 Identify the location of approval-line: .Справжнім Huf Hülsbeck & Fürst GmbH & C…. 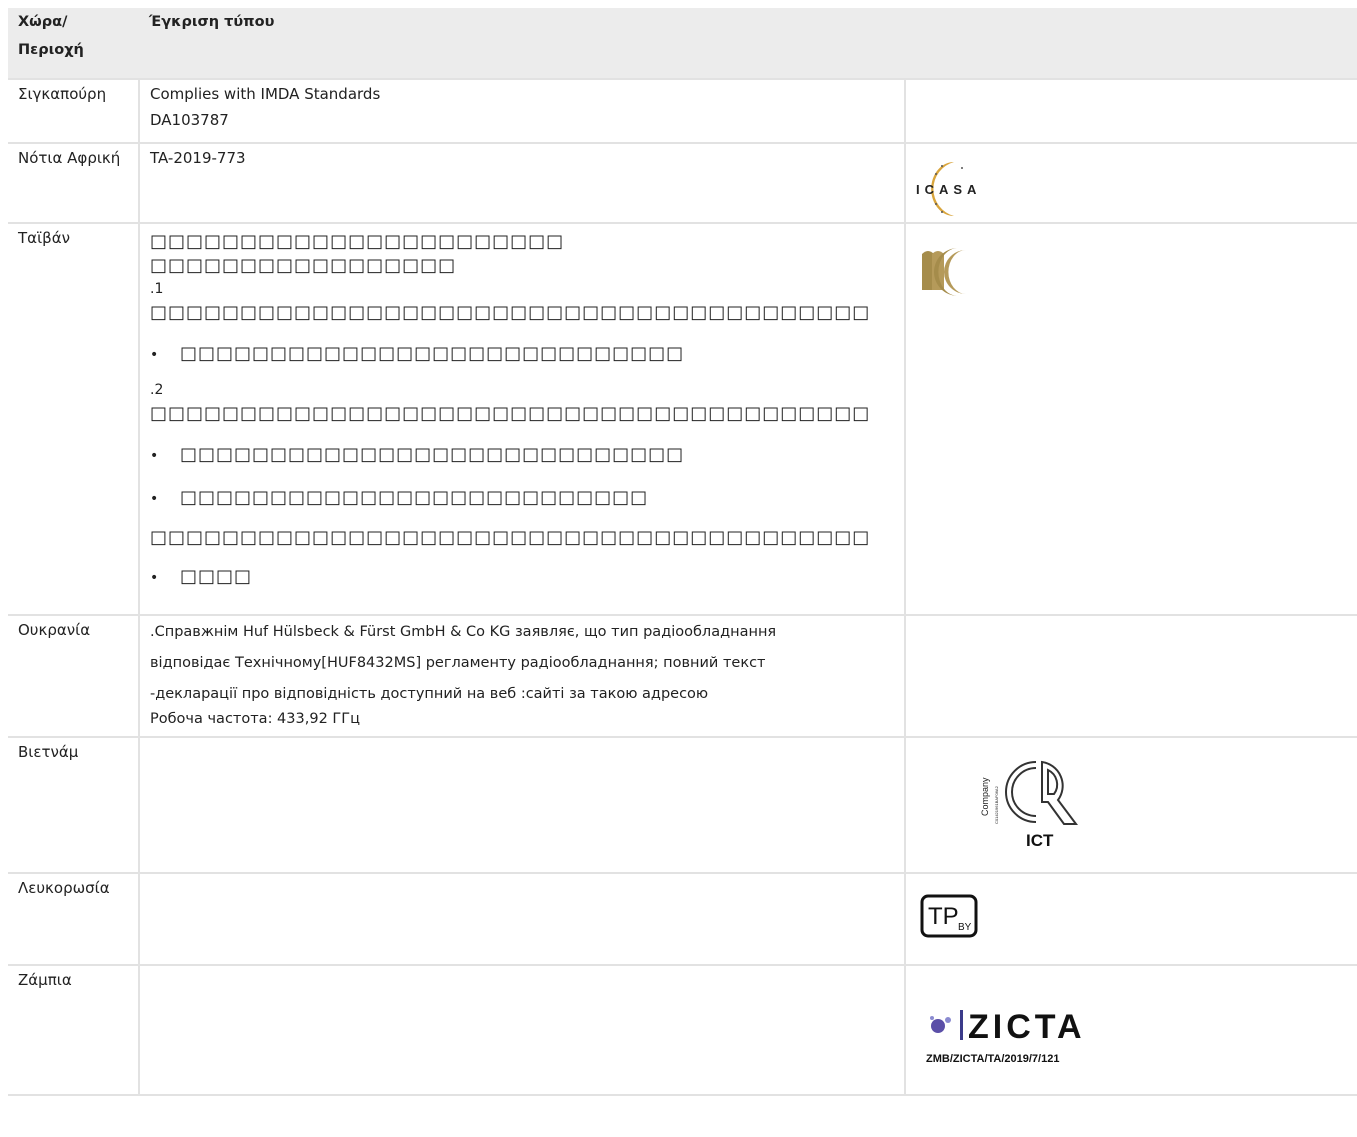
(463, 632).